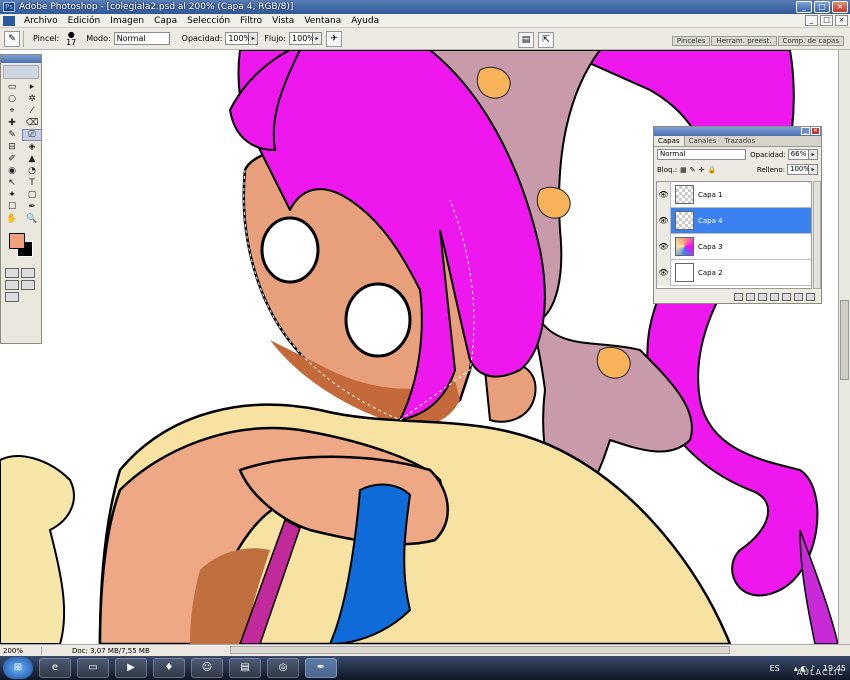 Image resolution: width=850 pixels, height=680 pixels. Describe the element at coordinates (207, 668) in the screenshot. I see `messenger-icon: ☺` at that location.